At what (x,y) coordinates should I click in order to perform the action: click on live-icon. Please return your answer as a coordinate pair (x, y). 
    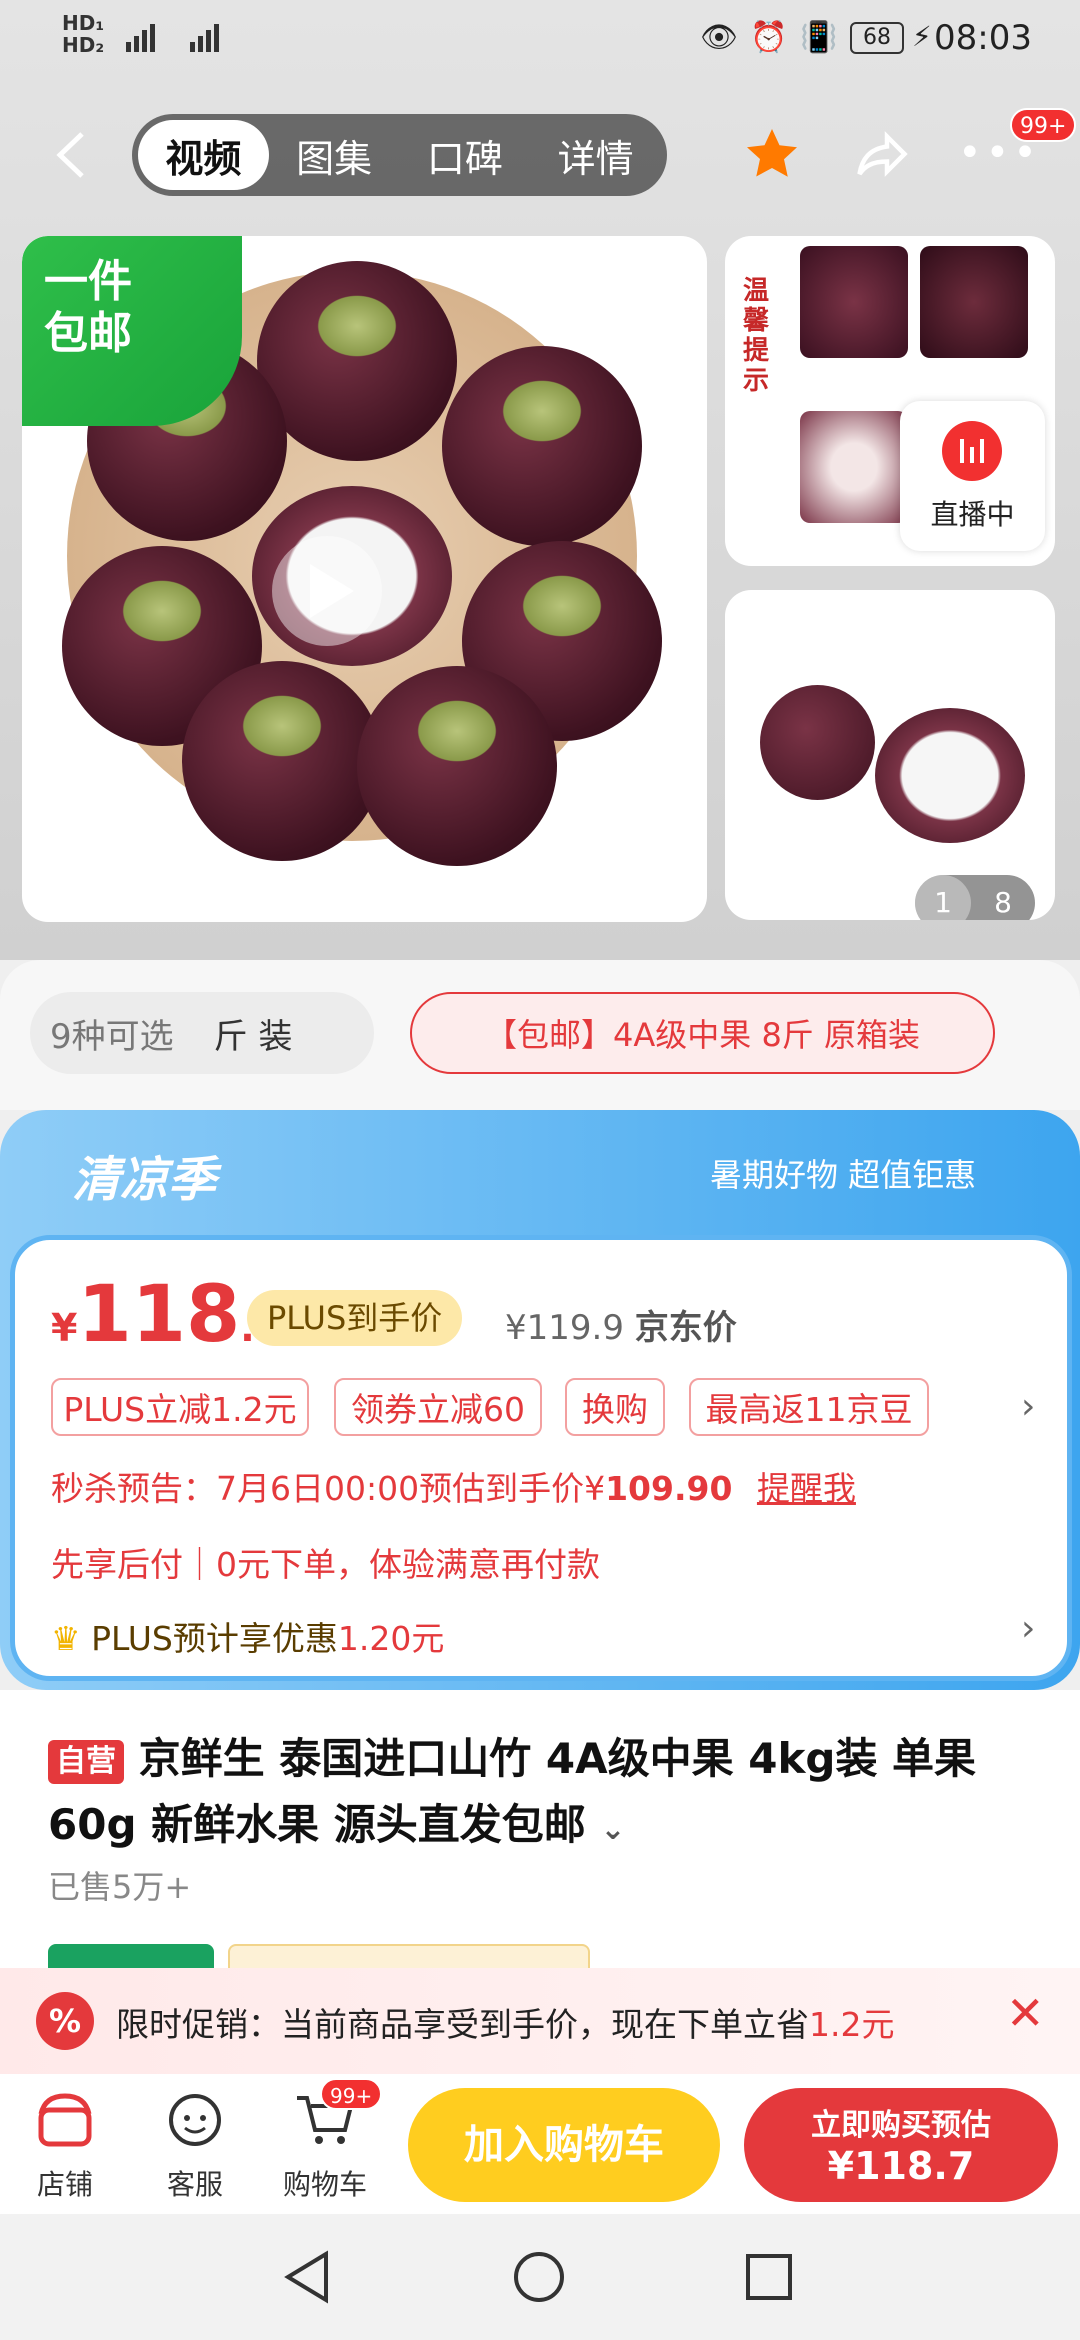
    Looking at the image, I should click on (972, 451).